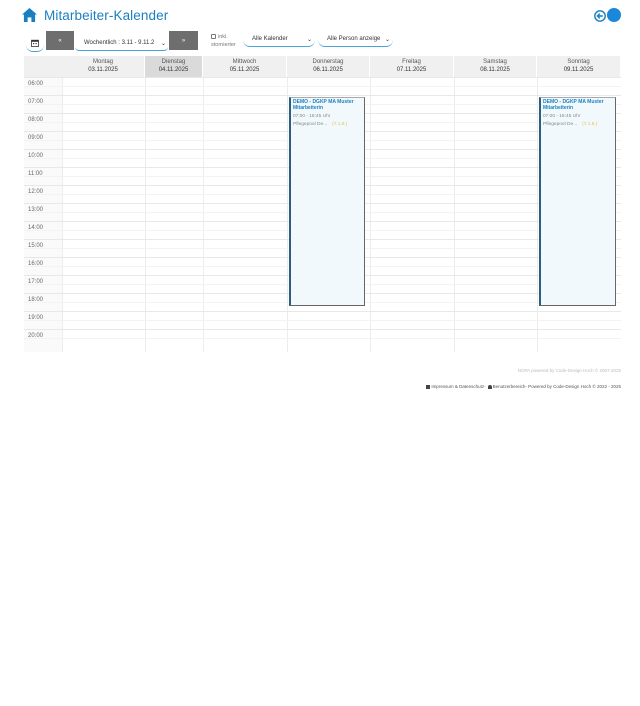 This screenshot has width=640, height=706. Describe the element at coordinates (102, 62) in the screenshot. I see `day-name: Montag` at that location.